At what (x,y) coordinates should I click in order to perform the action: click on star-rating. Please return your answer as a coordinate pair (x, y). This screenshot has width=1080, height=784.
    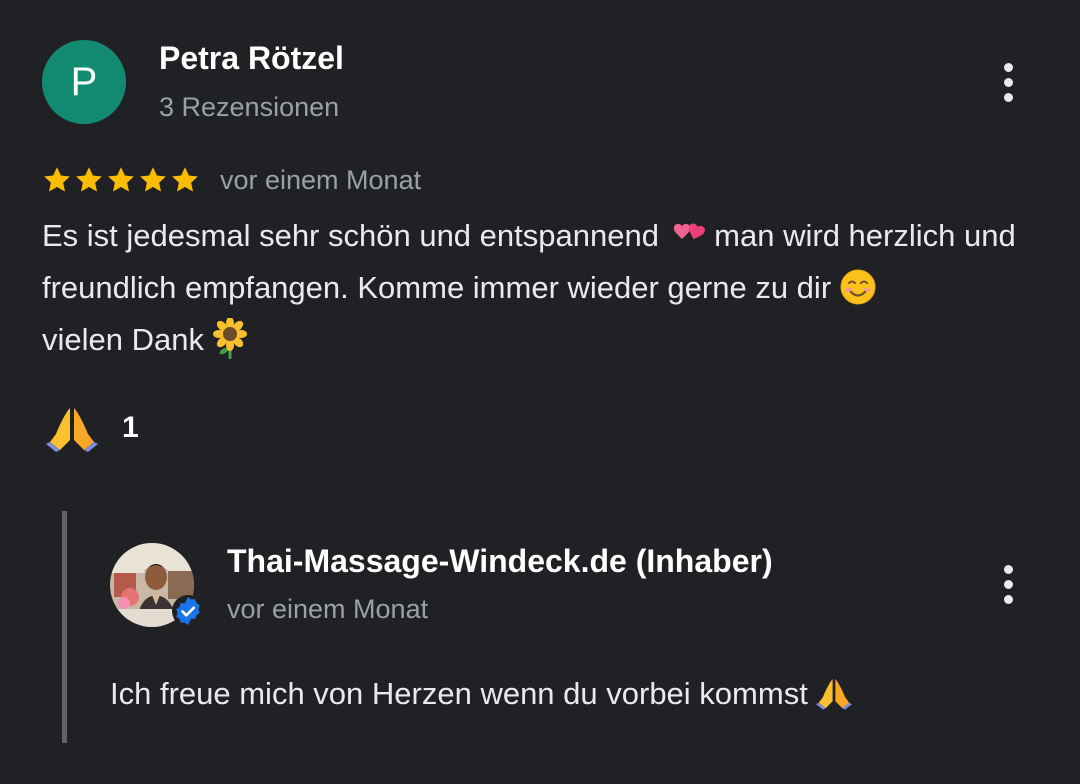
    Looking at the image, I should click on (121, 180).